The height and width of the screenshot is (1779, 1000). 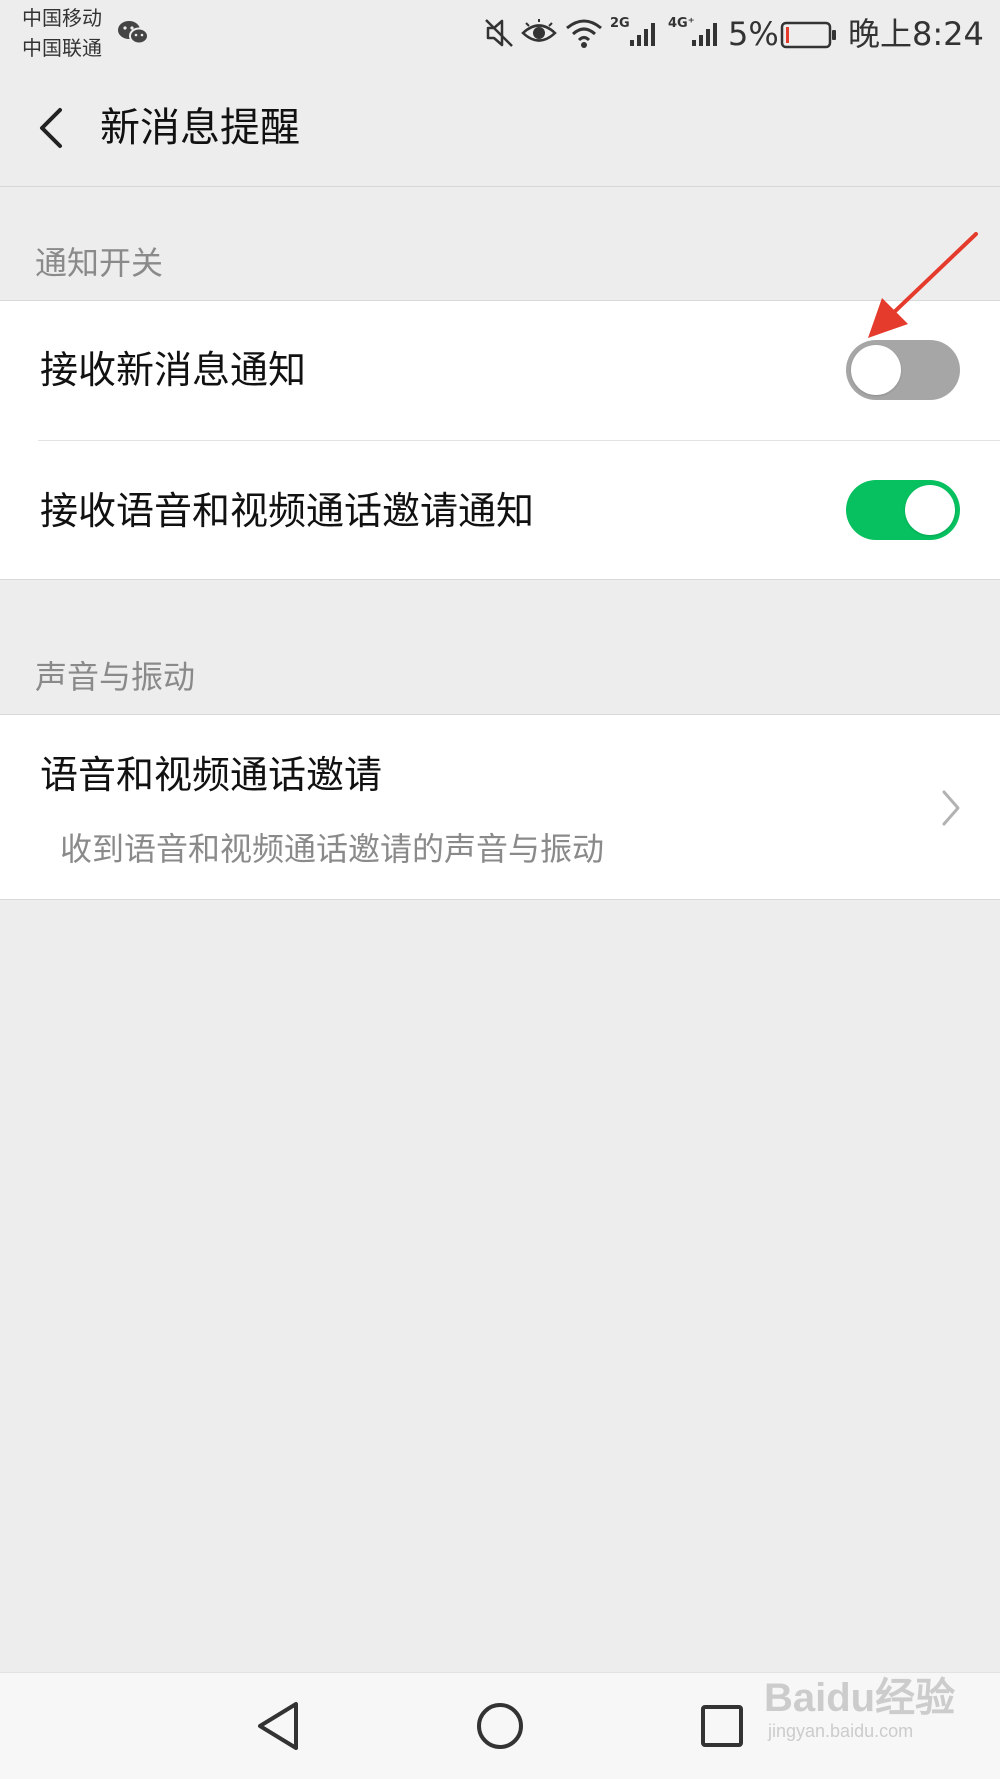 I want to click on mute-icon, so click(x=499, y=33).